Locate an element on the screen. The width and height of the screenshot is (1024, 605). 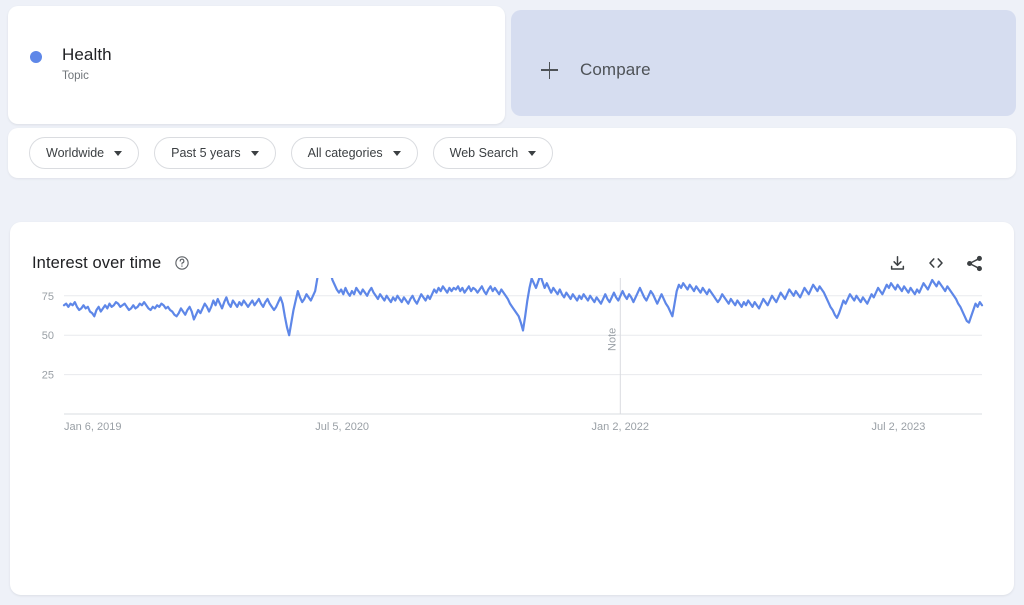
compare-card: Compare is located at coordinates (763, 63).